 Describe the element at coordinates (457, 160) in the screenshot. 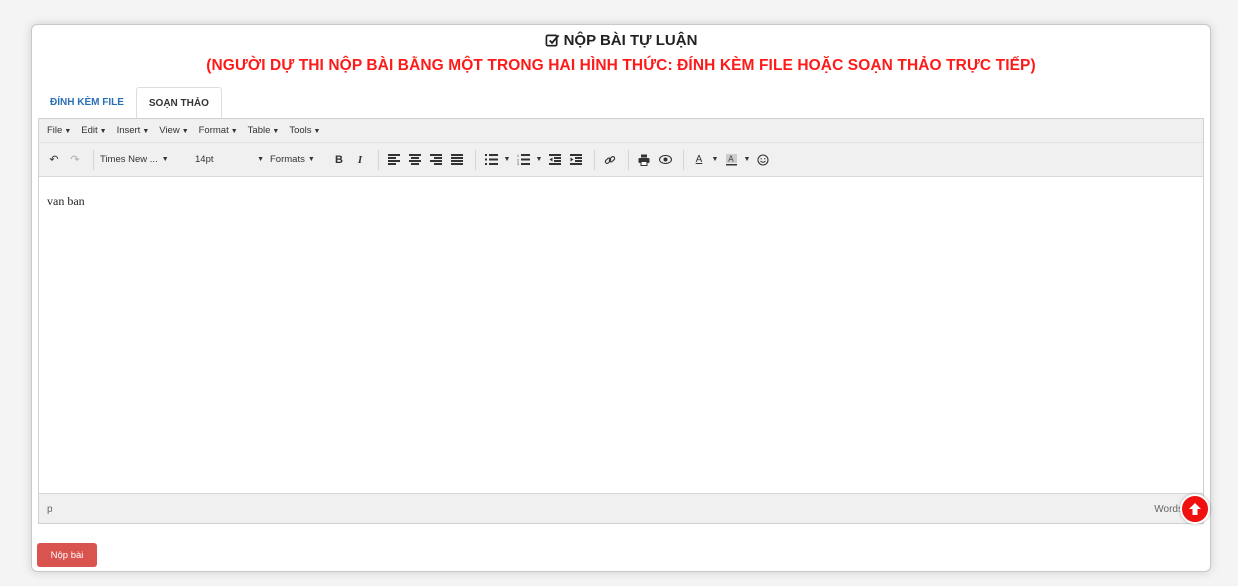

I see `align-justify-icon` at that location.